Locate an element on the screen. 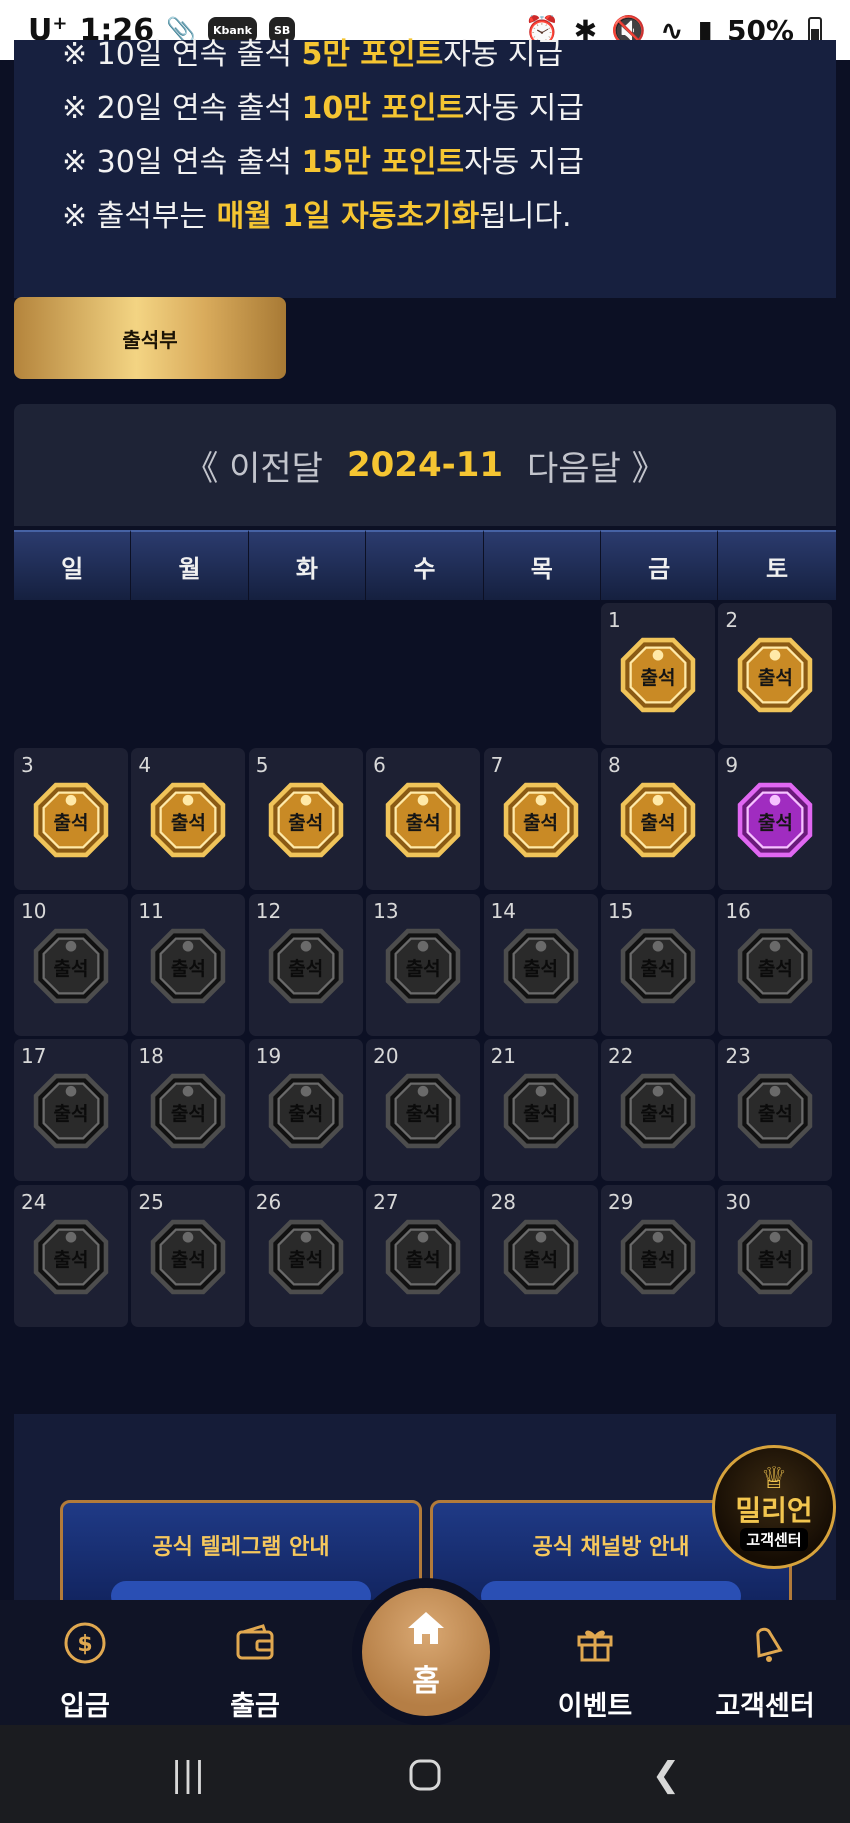 The image size is (850, 1823). next-month-button: 다음달 》 is located at coordinates (596, 465).